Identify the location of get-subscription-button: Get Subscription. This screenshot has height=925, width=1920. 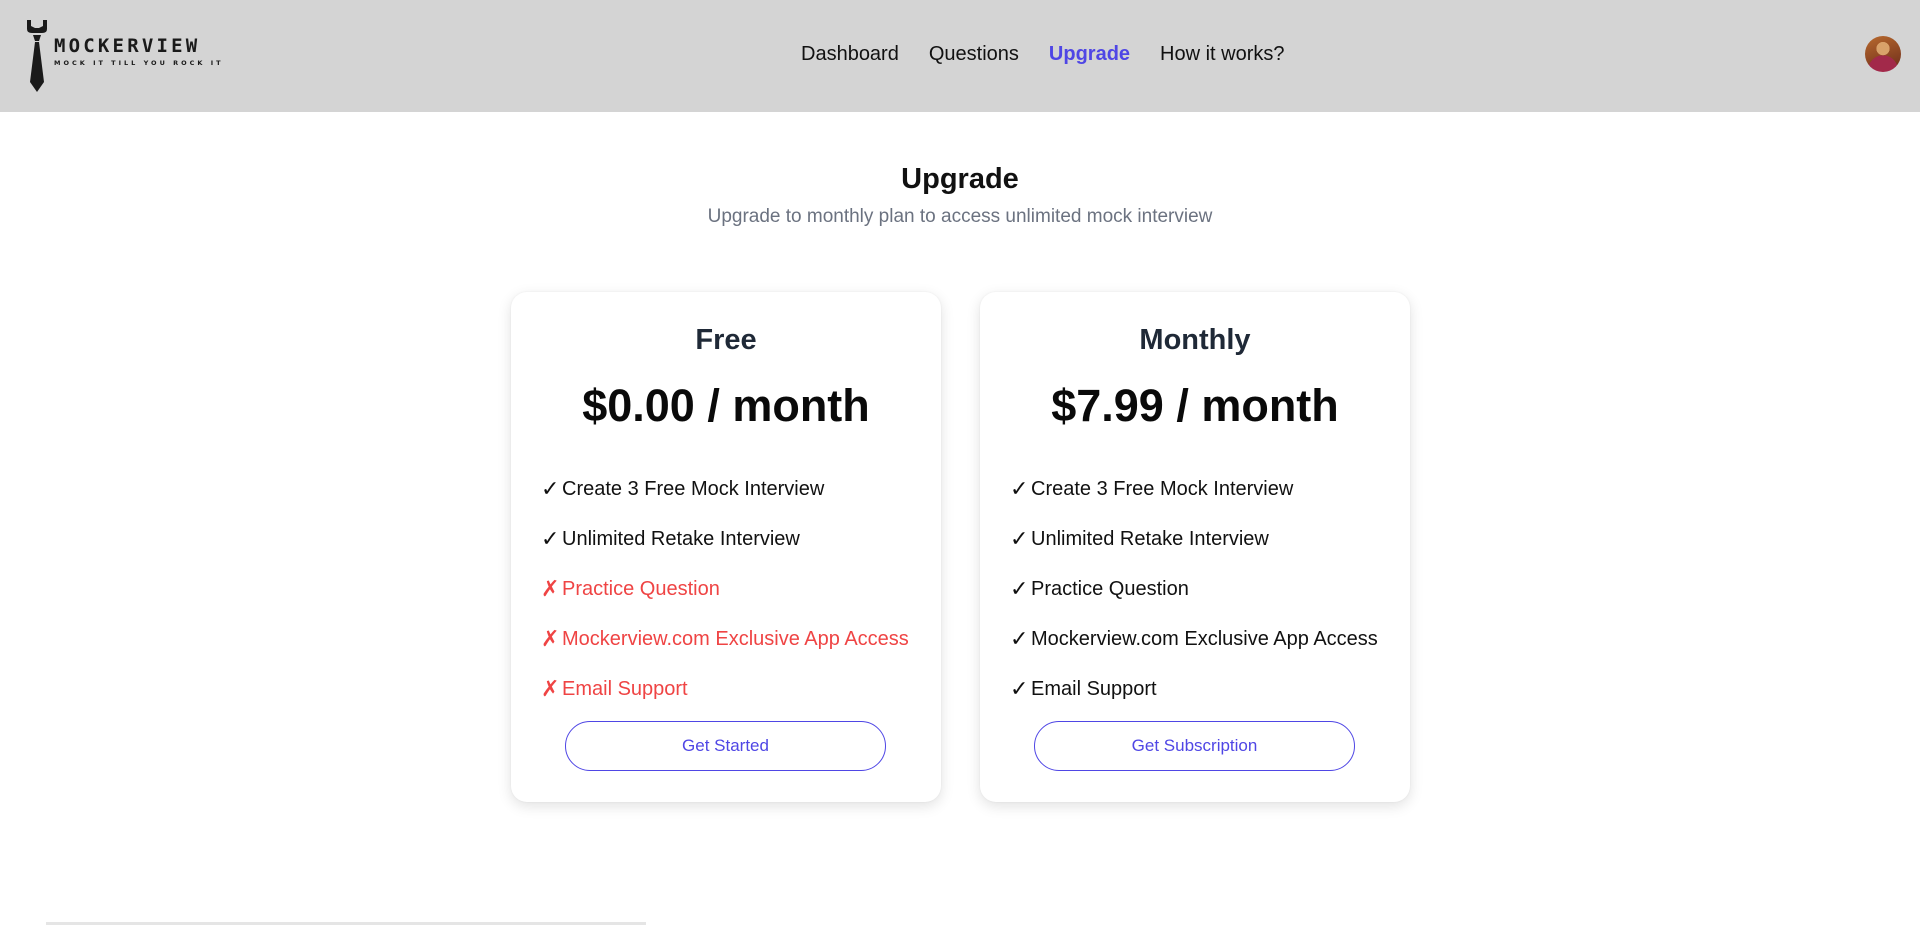
(1194, 746).